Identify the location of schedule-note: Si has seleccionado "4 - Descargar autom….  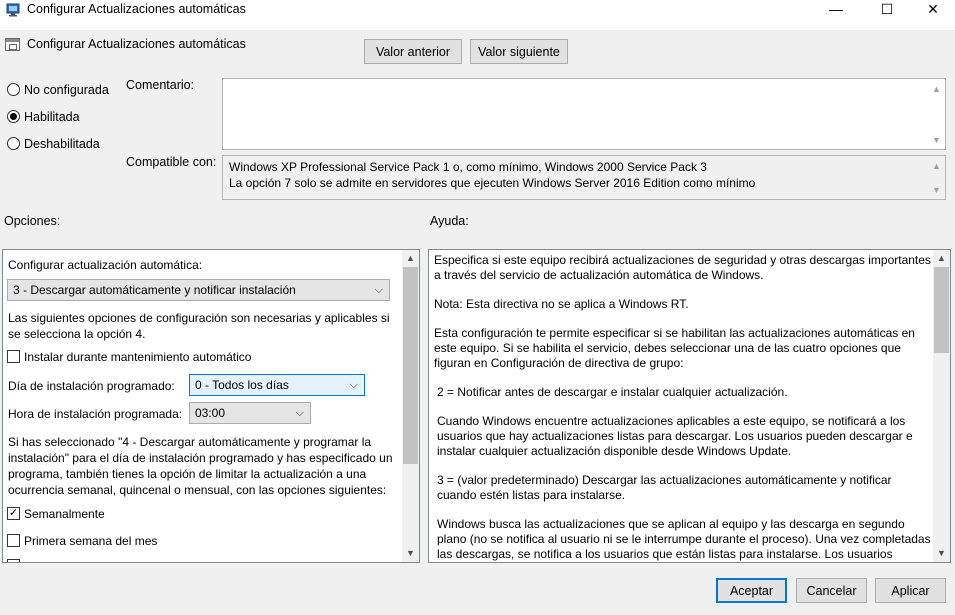
(200, 466).